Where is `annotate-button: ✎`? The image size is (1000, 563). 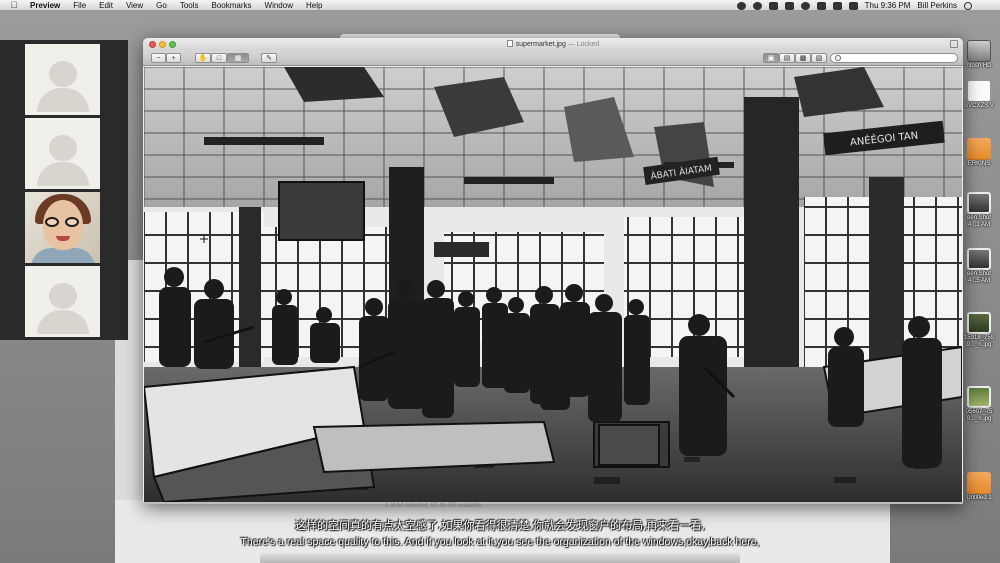 annotate-button: ✎ is located at coordinates (269, 58).